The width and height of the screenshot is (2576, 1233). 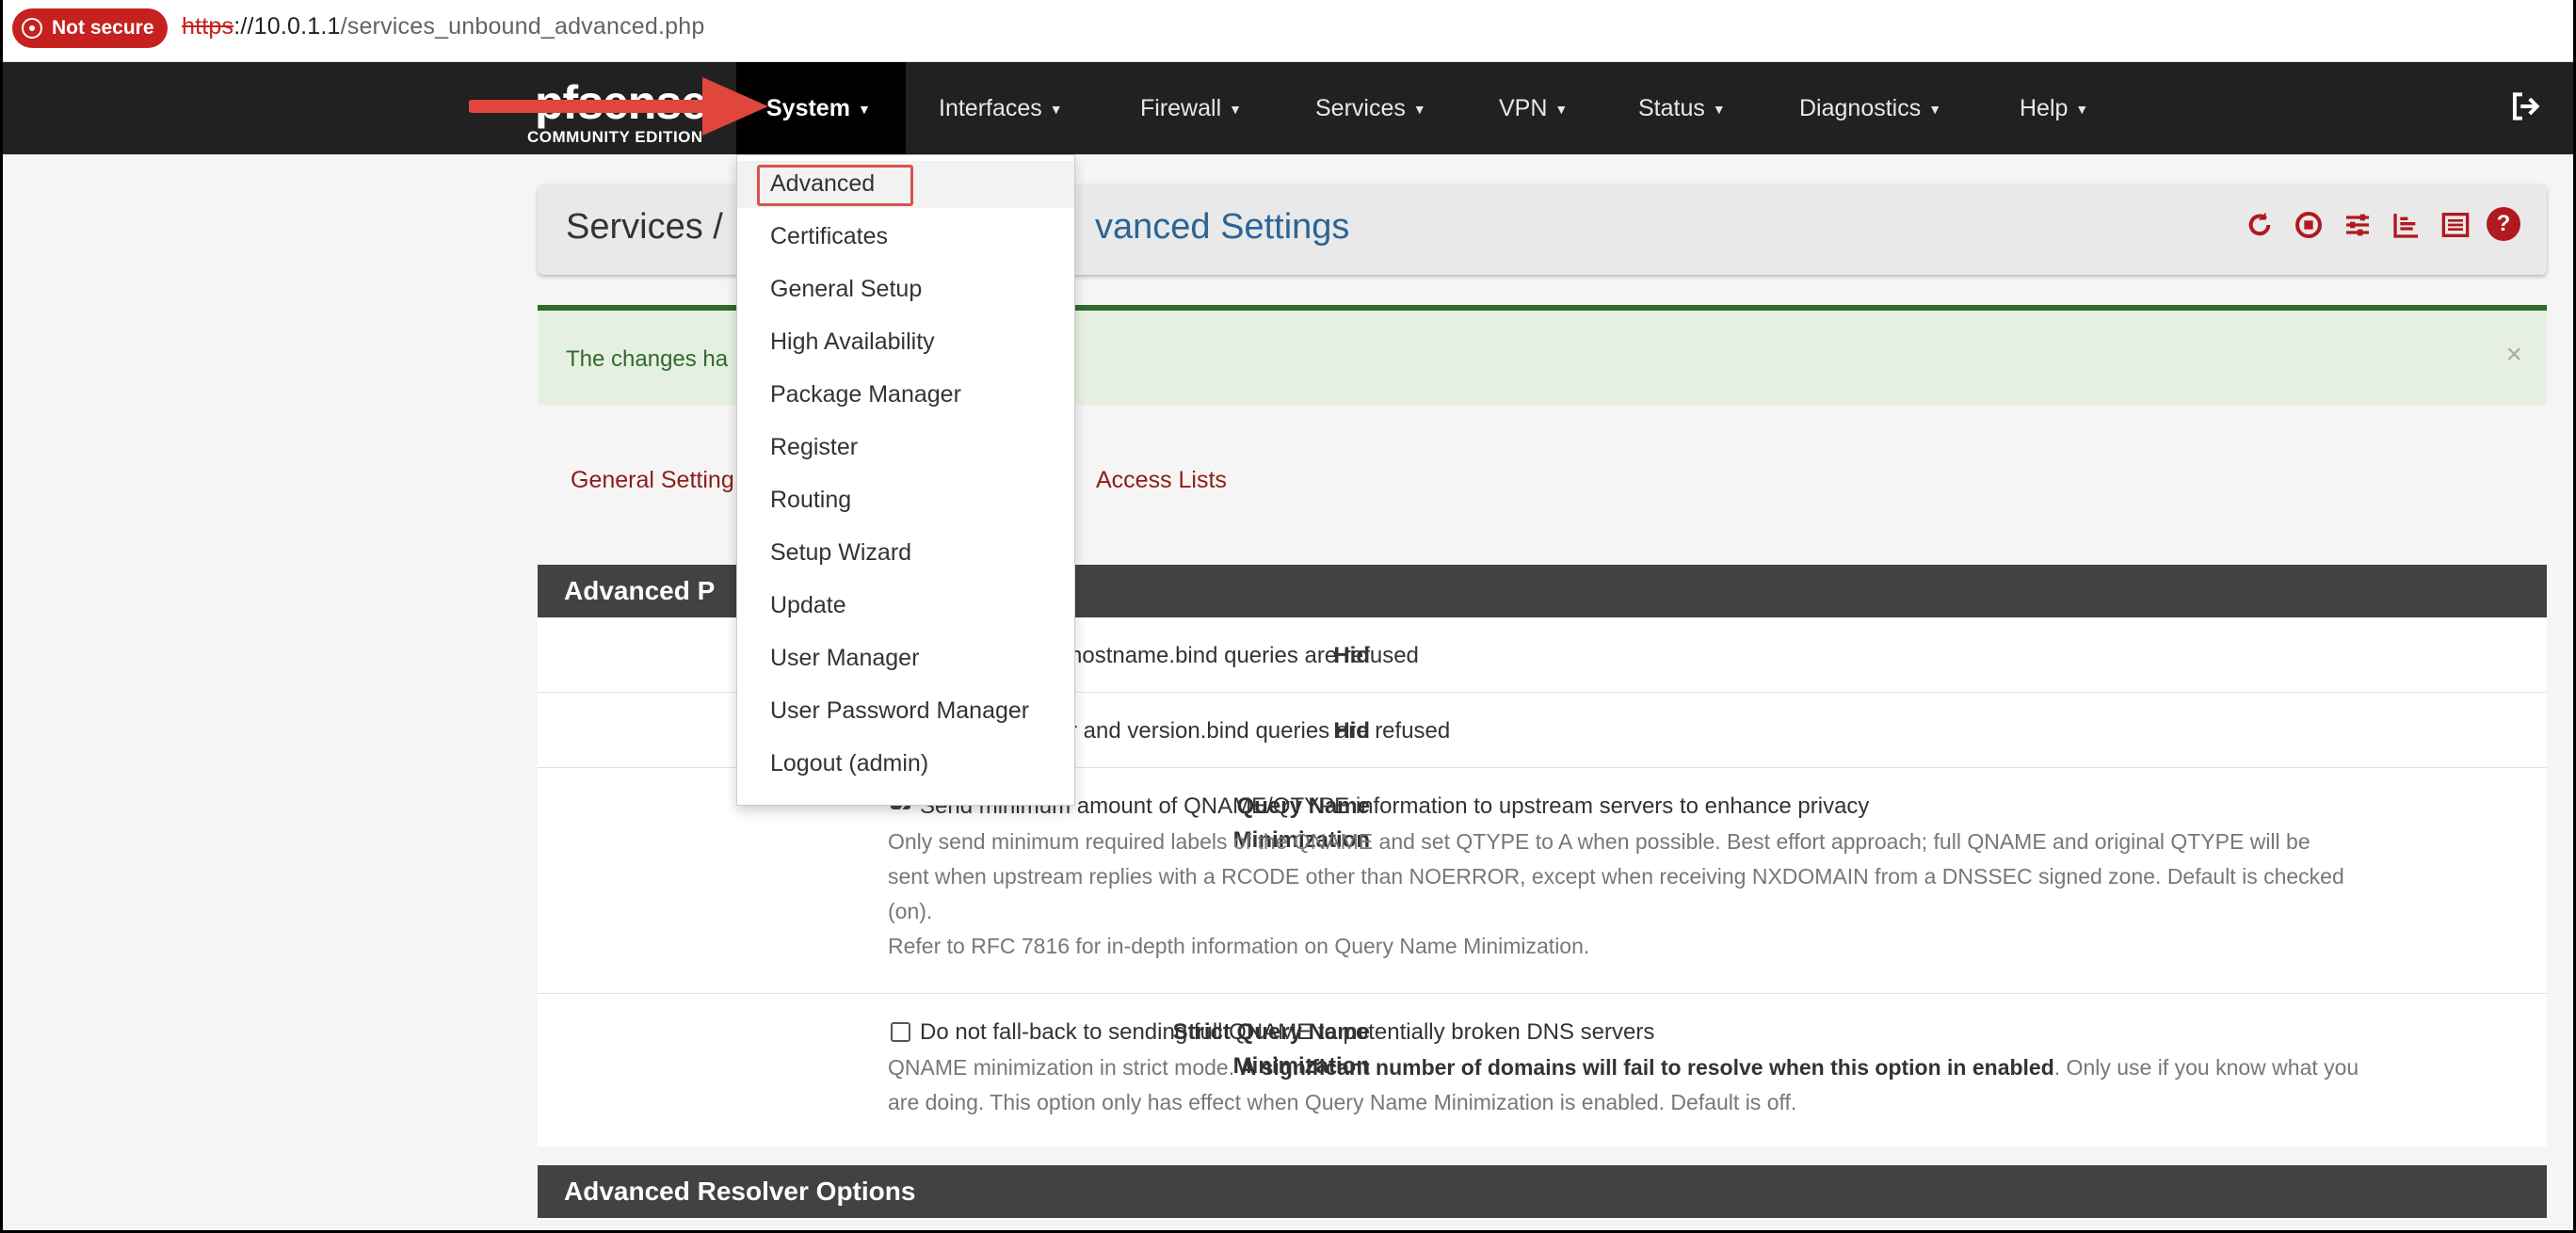 I want to click on nav-interfaces-label: Interfaces, so click(x=990, y=108).